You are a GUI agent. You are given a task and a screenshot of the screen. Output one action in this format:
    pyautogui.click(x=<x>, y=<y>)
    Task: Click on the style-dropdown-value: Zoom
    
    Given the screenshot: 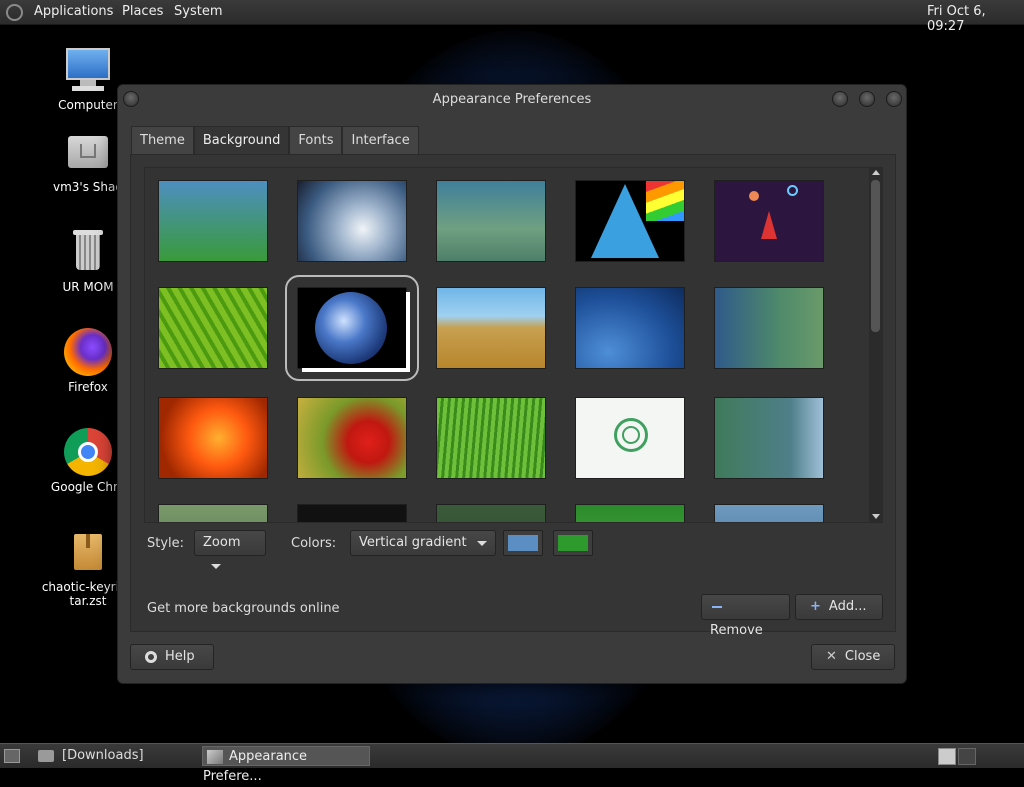 What is the action you would take?
    pyautogui.click(x=222, y=542)
    